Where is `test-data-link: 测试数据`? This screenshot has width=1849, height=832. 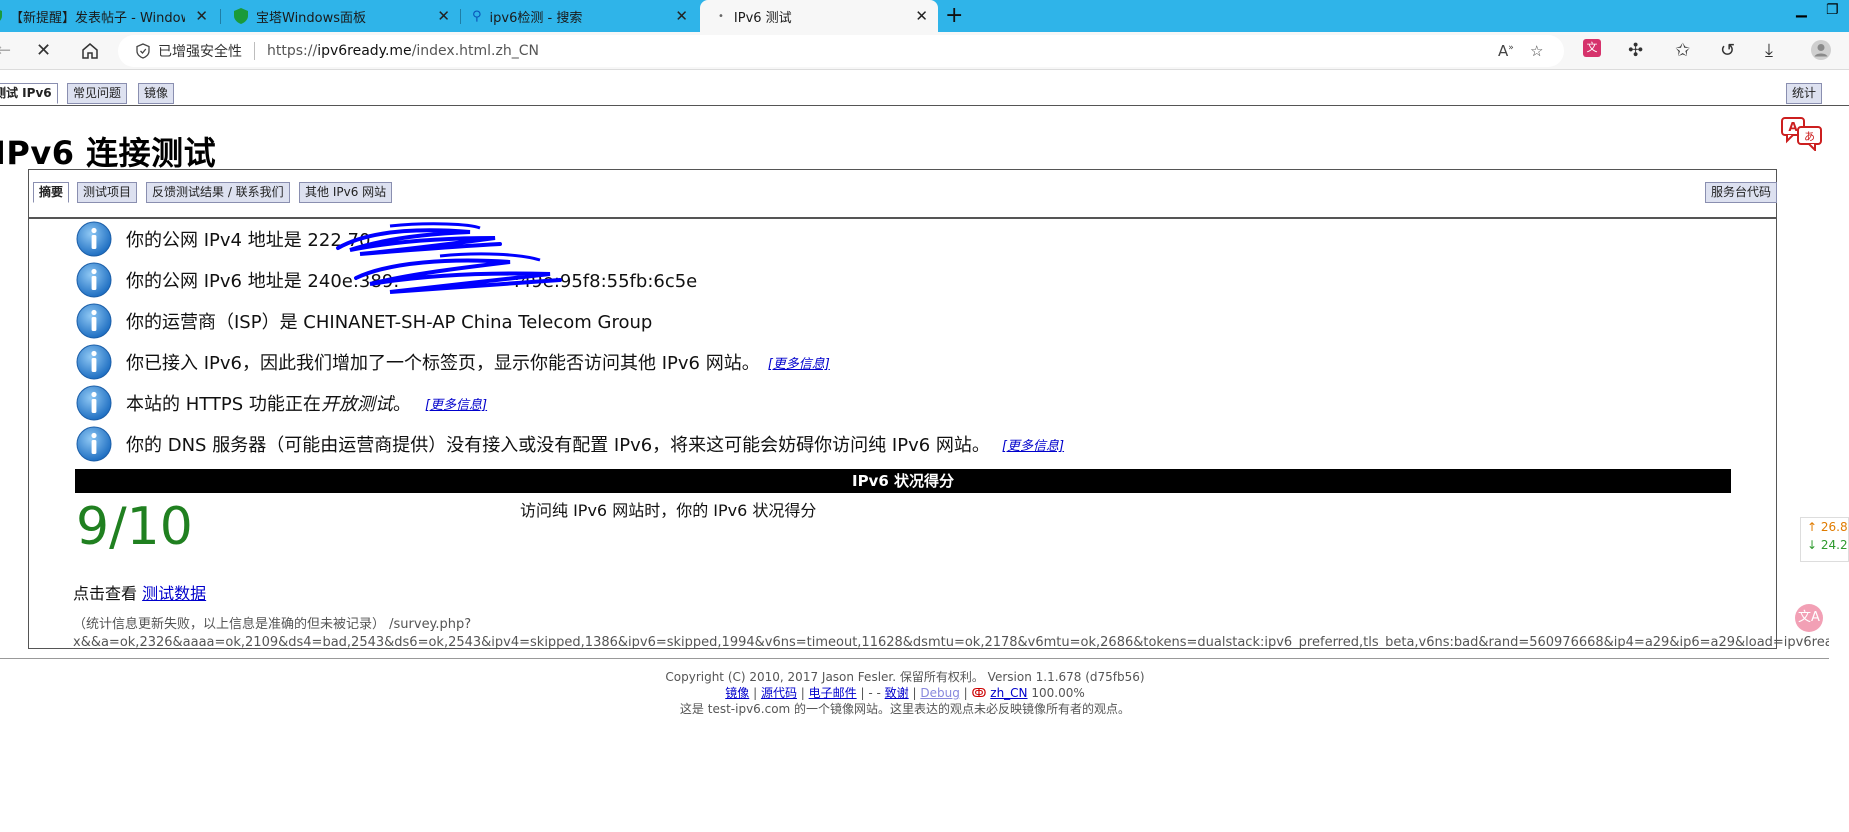
test-data-link: 测试数据 is located at coordinates (174, 593).